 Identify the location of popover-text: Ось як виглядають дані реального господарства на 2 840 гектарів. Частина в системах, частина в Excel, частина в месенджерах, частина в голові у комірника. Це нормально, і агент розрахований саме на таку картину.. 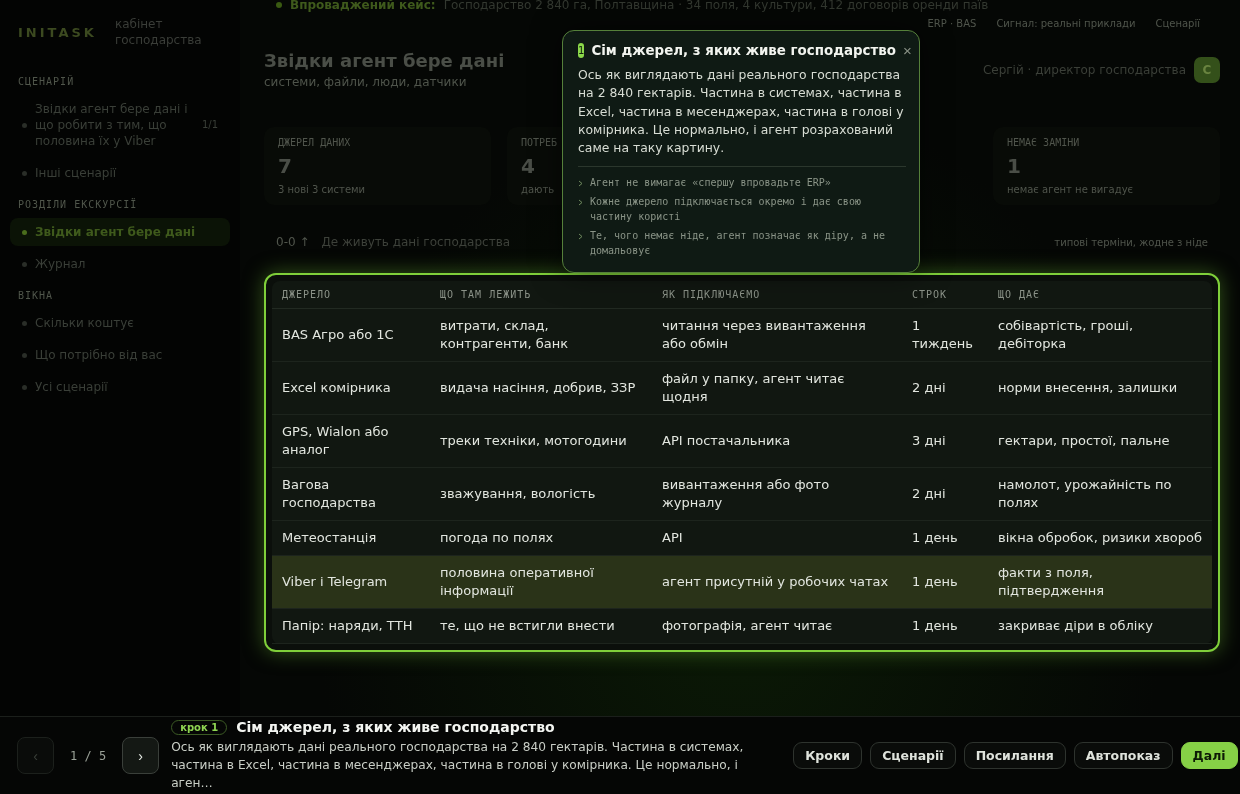
(742, 117).